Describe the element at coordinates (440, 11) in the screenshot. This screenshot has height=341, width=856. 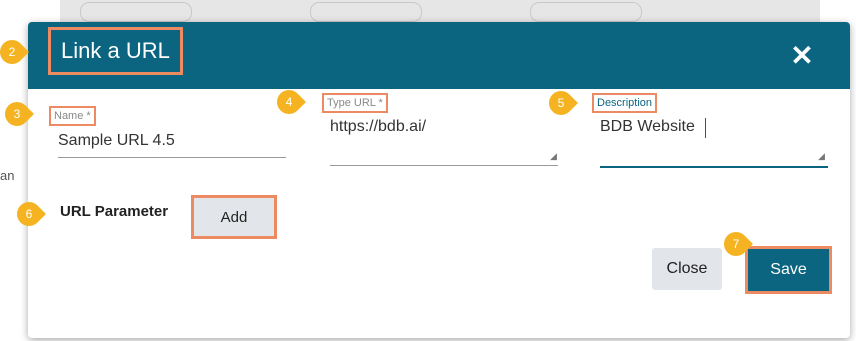
I see `background-toolbar` at that location.